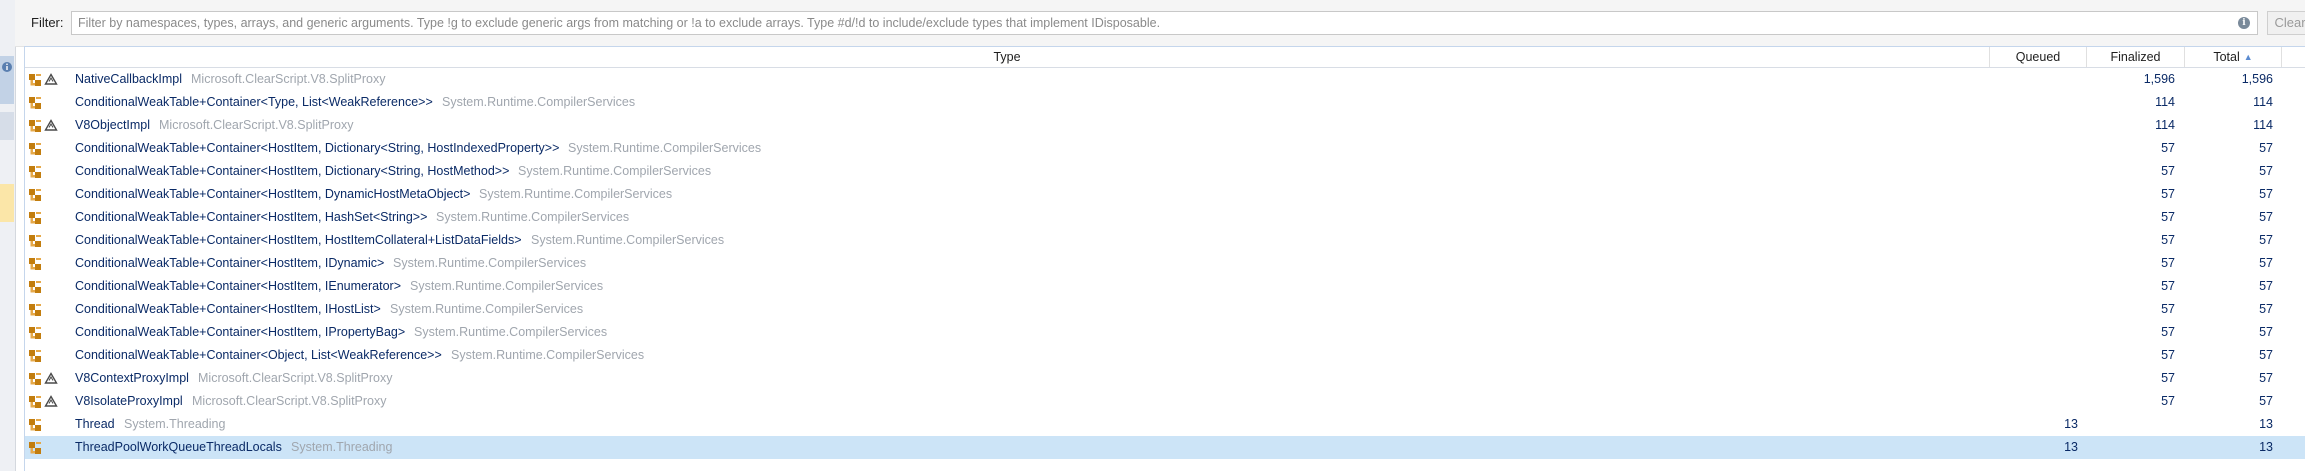 The image size is (2305, 471). Describe the element at coordinates (2159, 79) in the screenshot. I see `finalized-count: 1,596` at that location.